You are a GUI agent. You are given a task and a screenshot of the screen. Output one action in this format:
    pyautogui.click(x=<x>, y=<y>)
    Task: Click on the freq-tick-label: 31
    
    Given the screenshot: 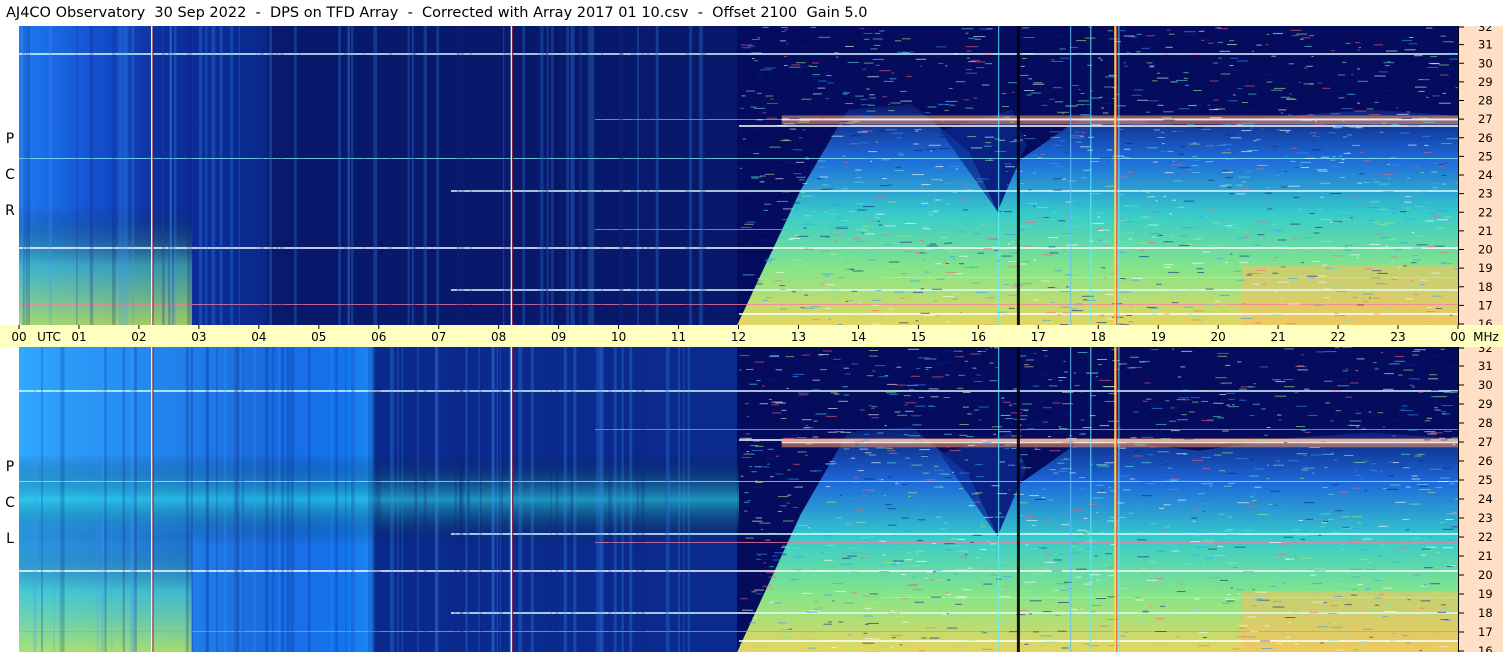 What is the action you would take?
    pyautogui.click(x=1485, y=366)
    